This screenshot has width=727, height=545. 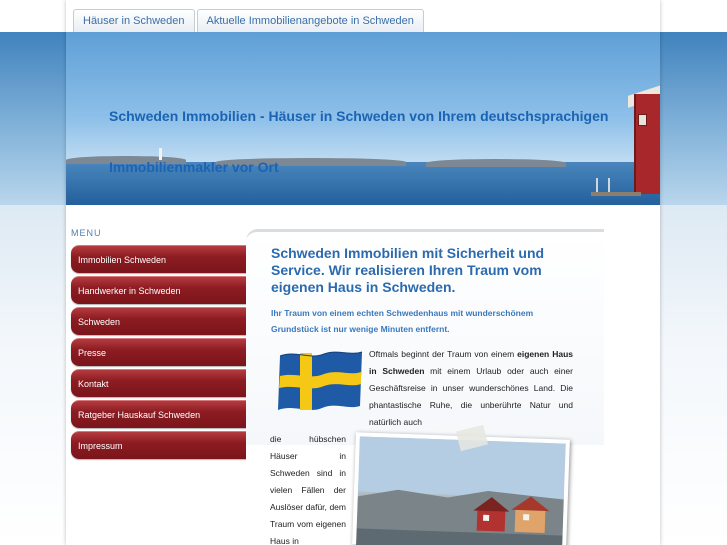 What do you see at coordinates (443, 354) in the screenshot?
I see `intro-text: Oftmals beginnt der Traum von einem` at bounding box center [443, 354].